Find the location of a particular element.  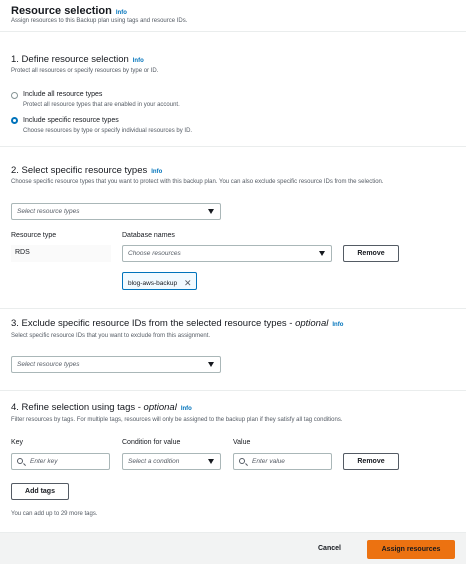

section2-title: 2. Select specific resource types is located at coordinates (79, 170).